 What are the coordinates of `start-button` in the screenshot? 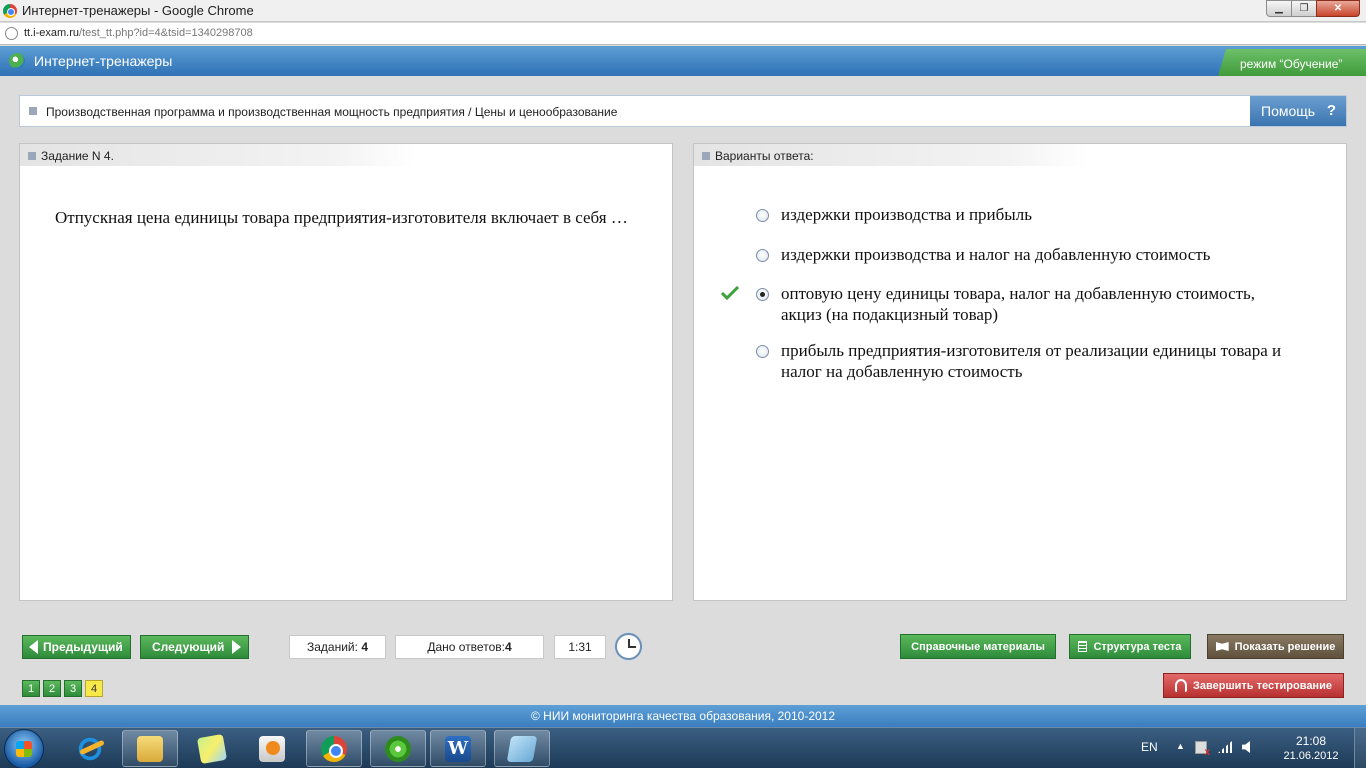 It's located at (24, 748).